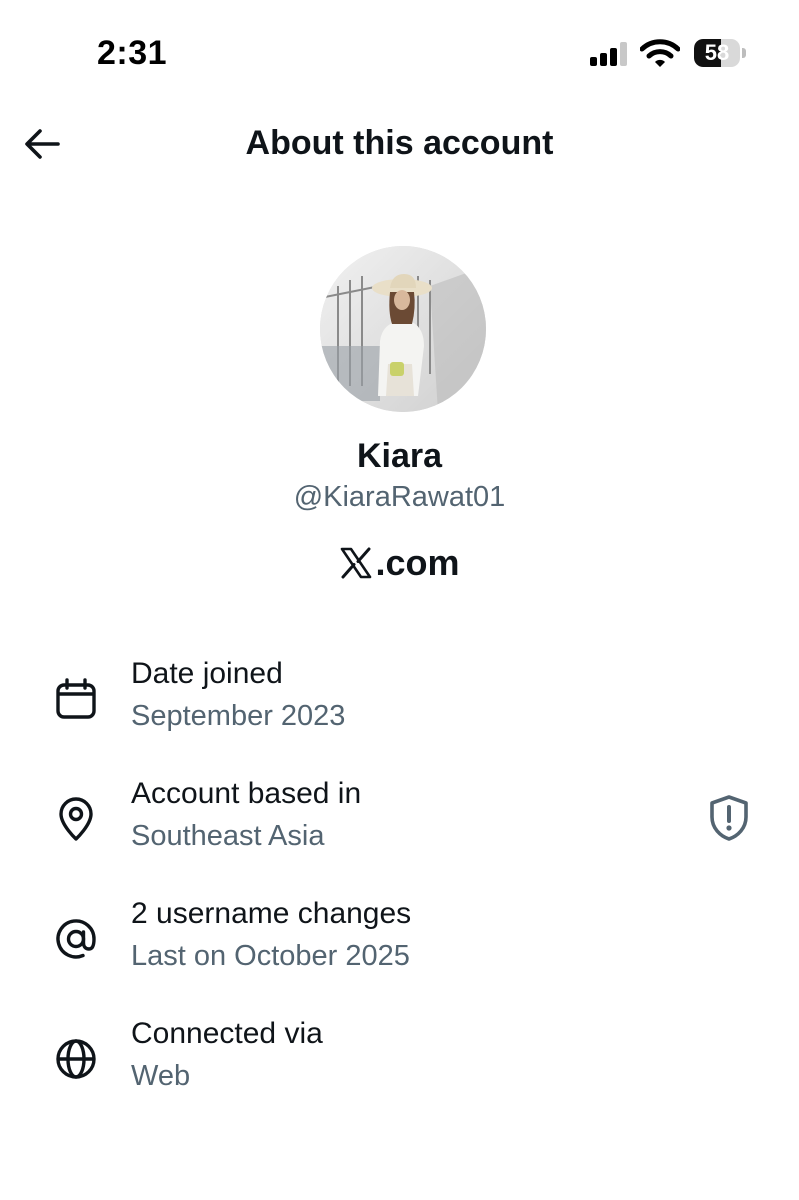 This screenshot has height=1200, width=799. I want to click on date-joined-row: Date joined September 2023, so click(399, 715).